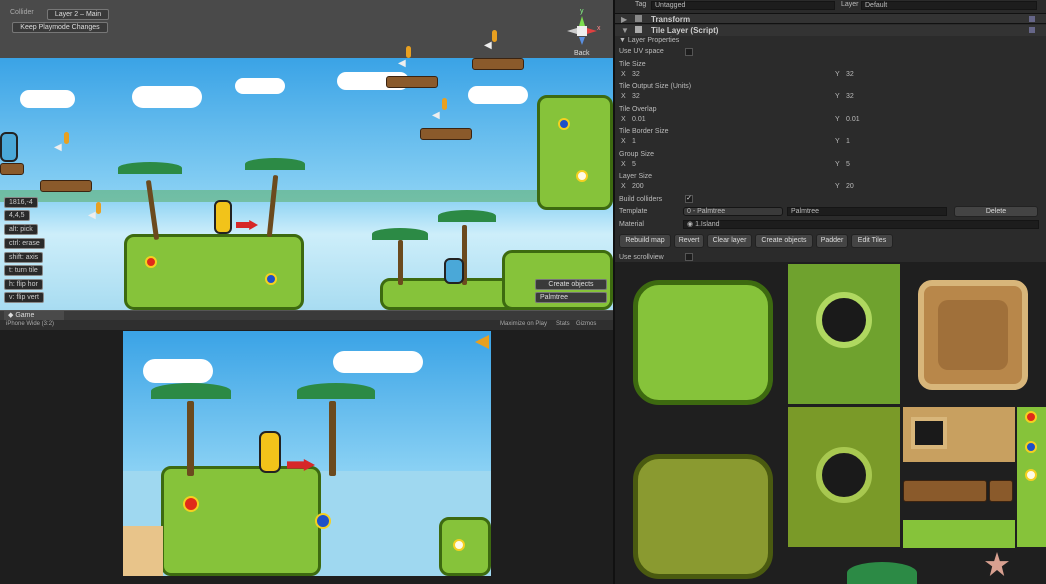  I want to click on coin-icon, so click(98, 208).